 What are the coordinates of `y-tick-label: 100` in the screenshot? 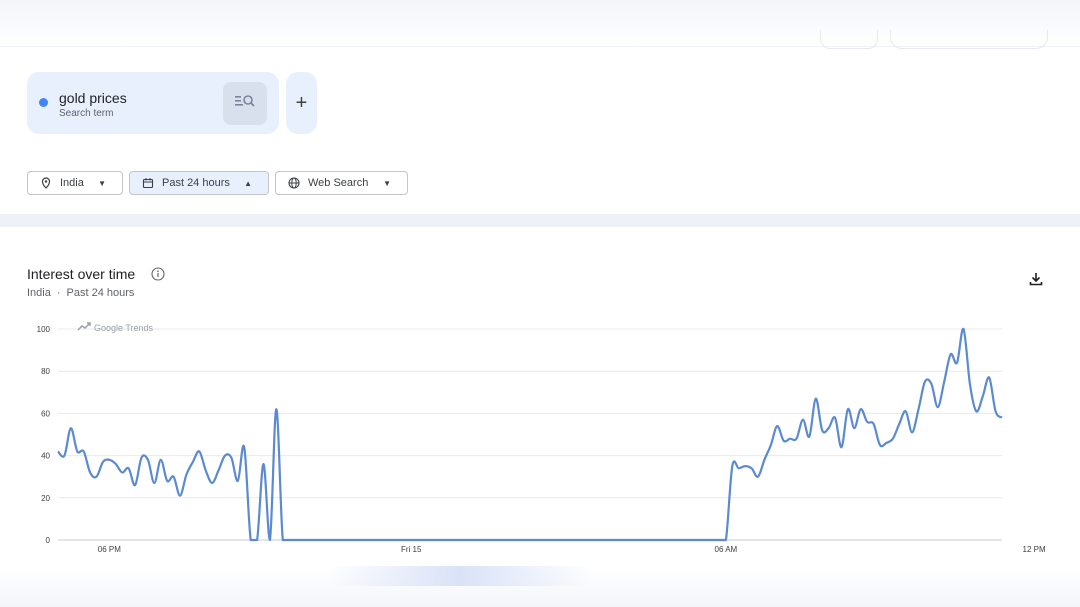 It's located at (44, 329).